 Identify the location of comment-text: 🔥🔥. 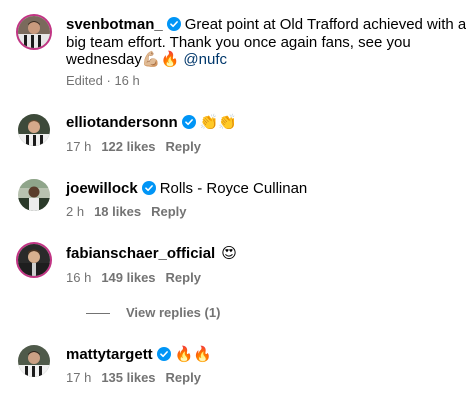
(193, 354).